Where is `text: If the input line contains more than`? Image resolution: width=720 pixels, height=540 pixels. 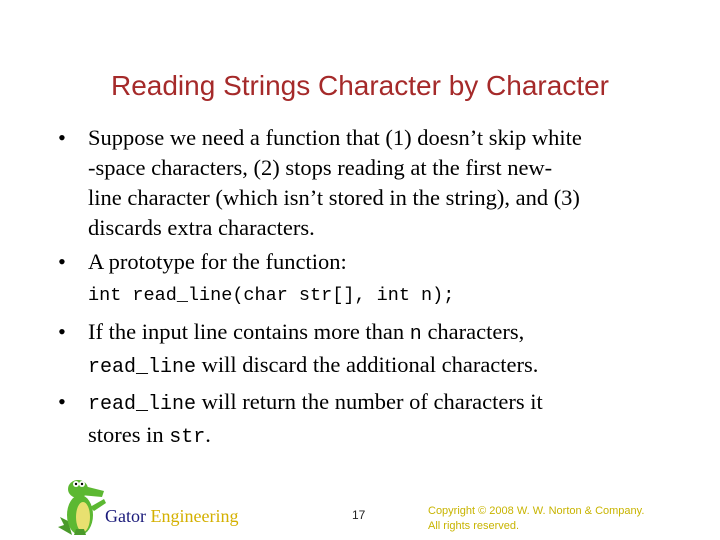 text: If the input line contains more than is located at coordinates (249, 331).